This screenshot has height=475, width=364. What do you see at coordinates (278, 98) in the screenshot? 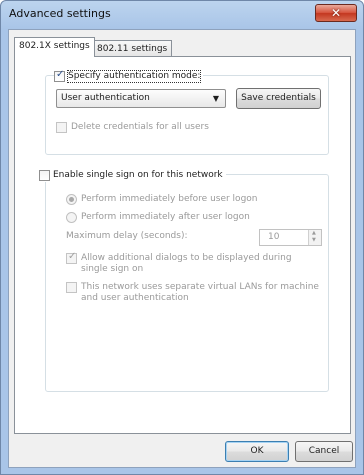
I see `save-credentials-button: Save credentials` at bounding box center [278, 98].